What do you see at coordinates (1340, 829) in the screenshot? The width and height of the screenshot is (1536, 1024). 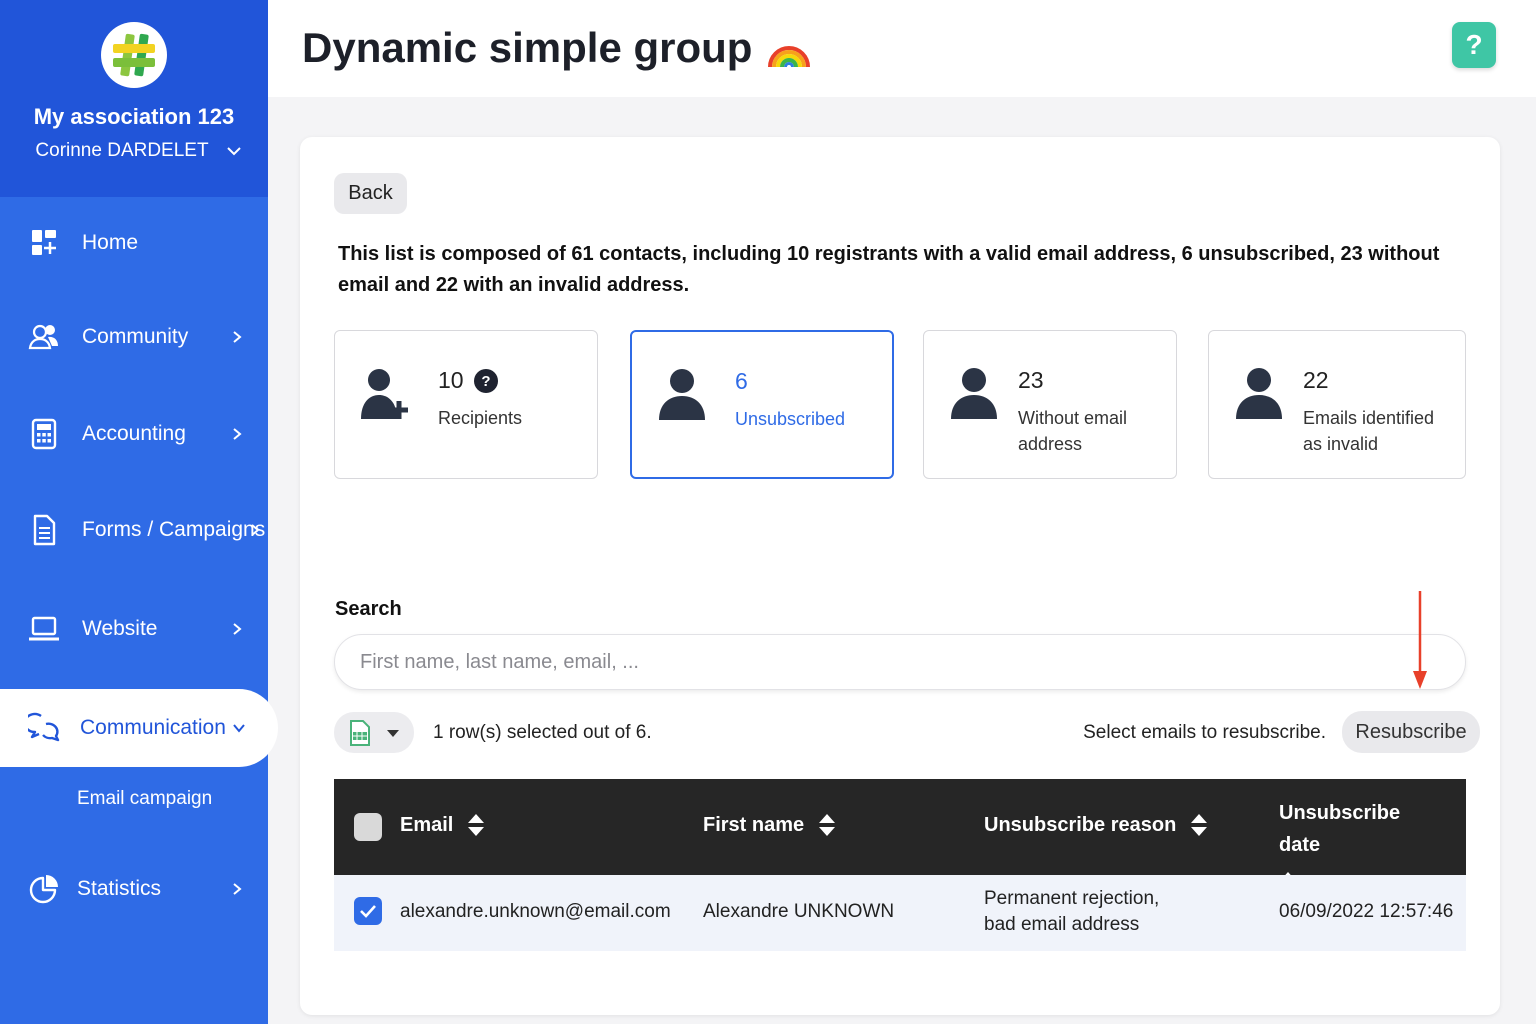 I see `column-label: Unsubscribe date` at bounding box center [1340, 829].